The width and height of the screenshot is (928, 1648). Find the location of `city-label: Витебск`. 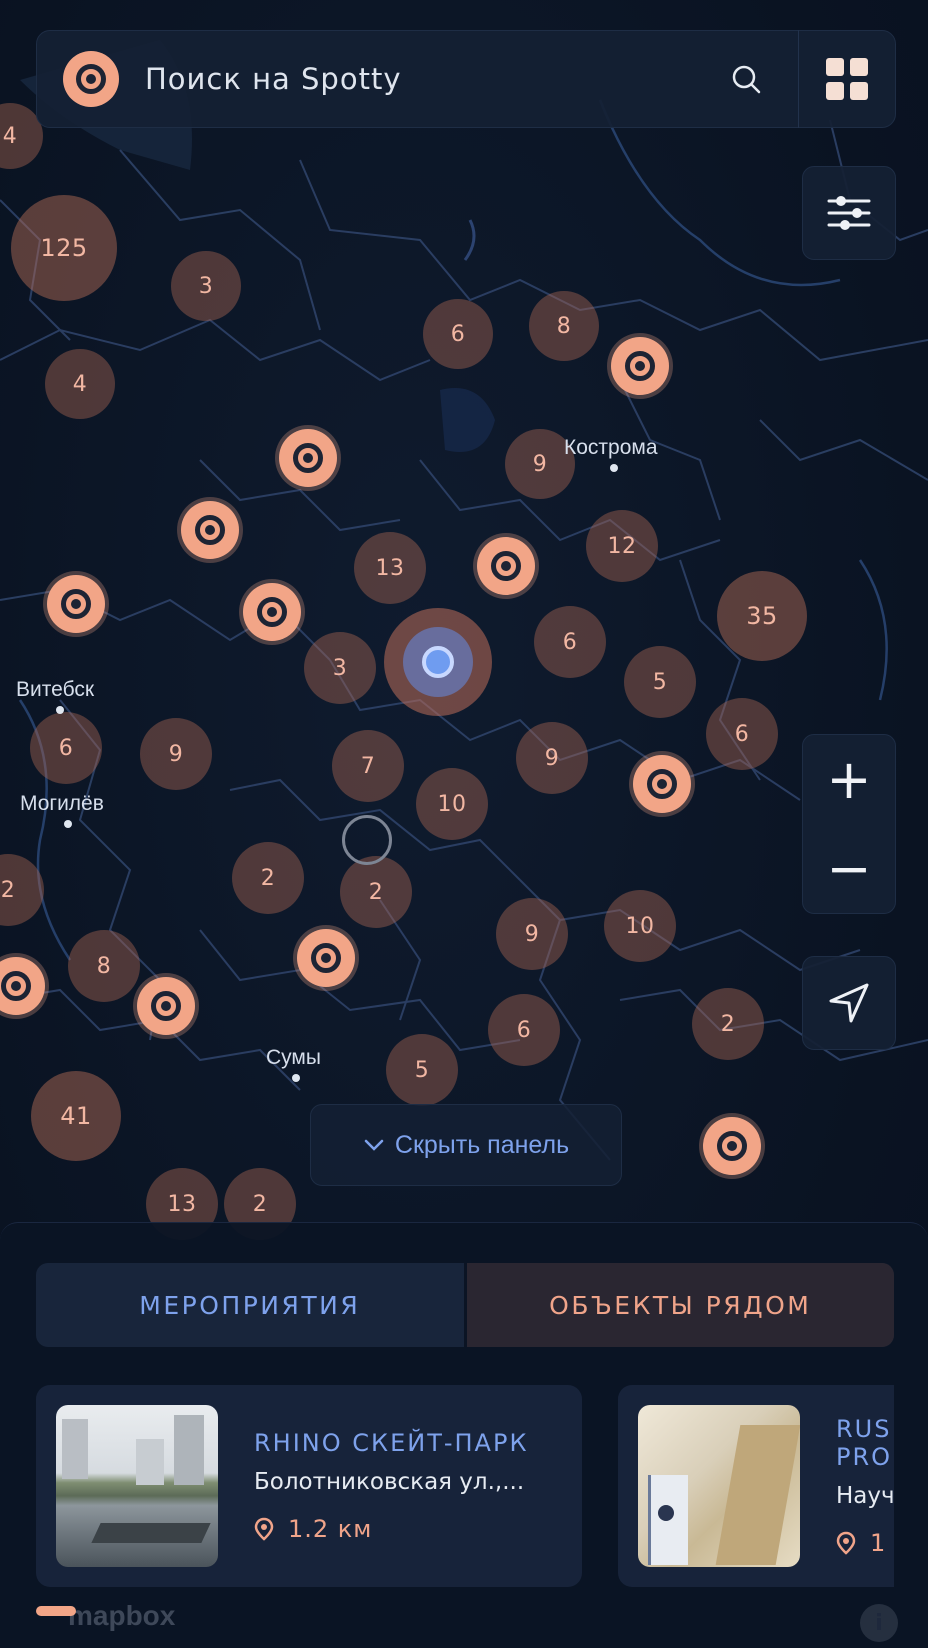

city-label: Витебск is located at coordinates (55, 689).